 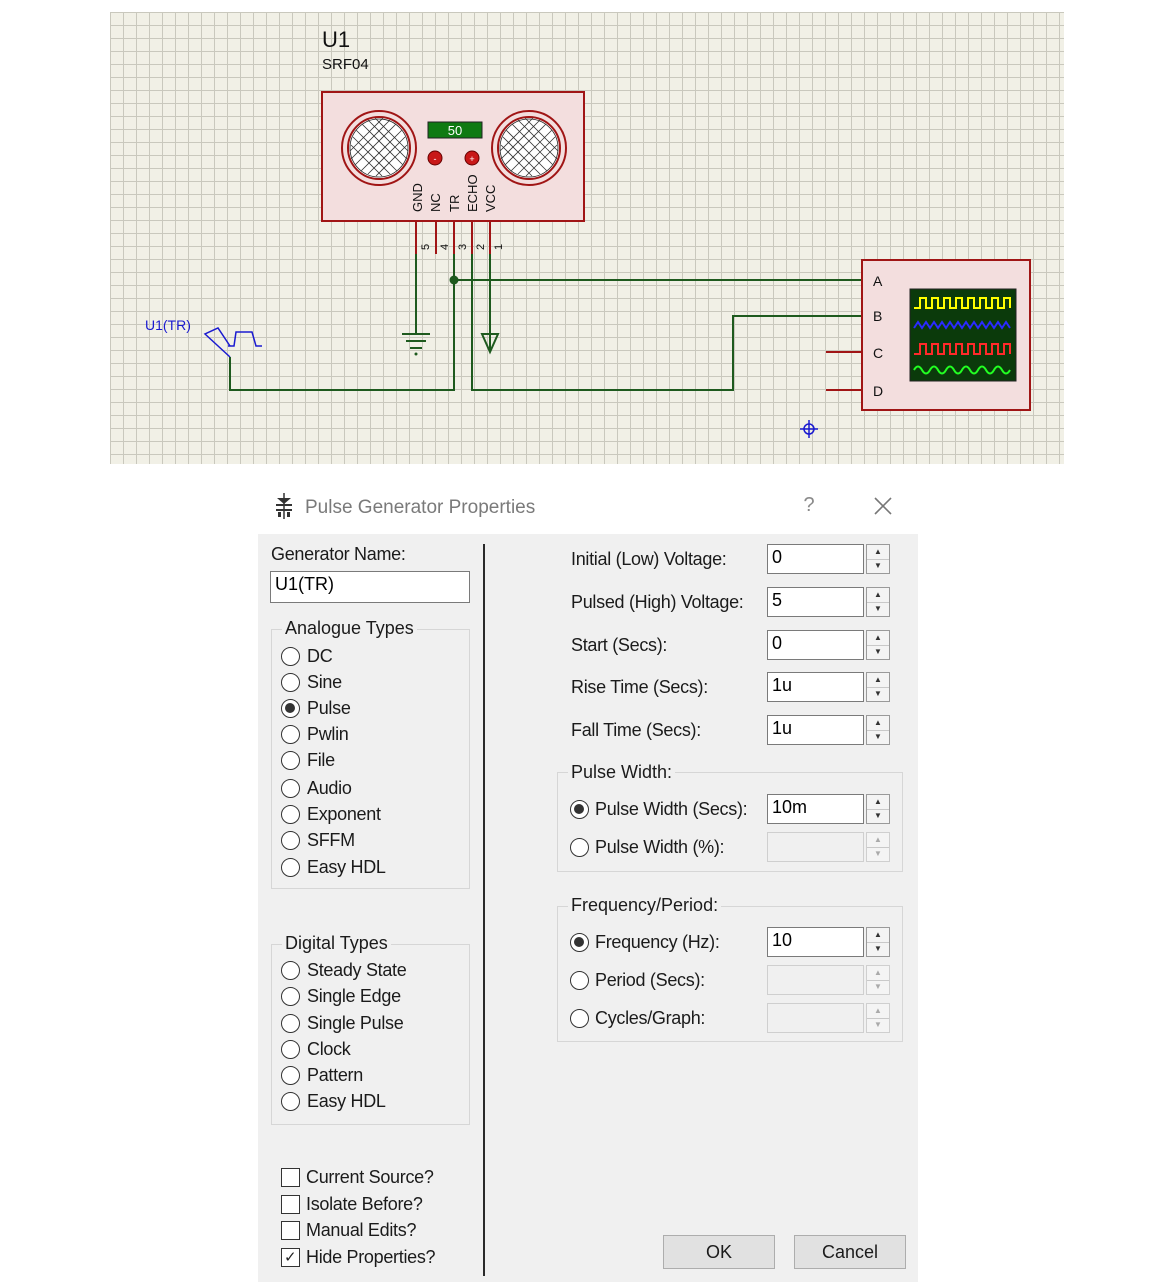 I want to click on generator-label: U1(TR), so click(x=168, y=325).